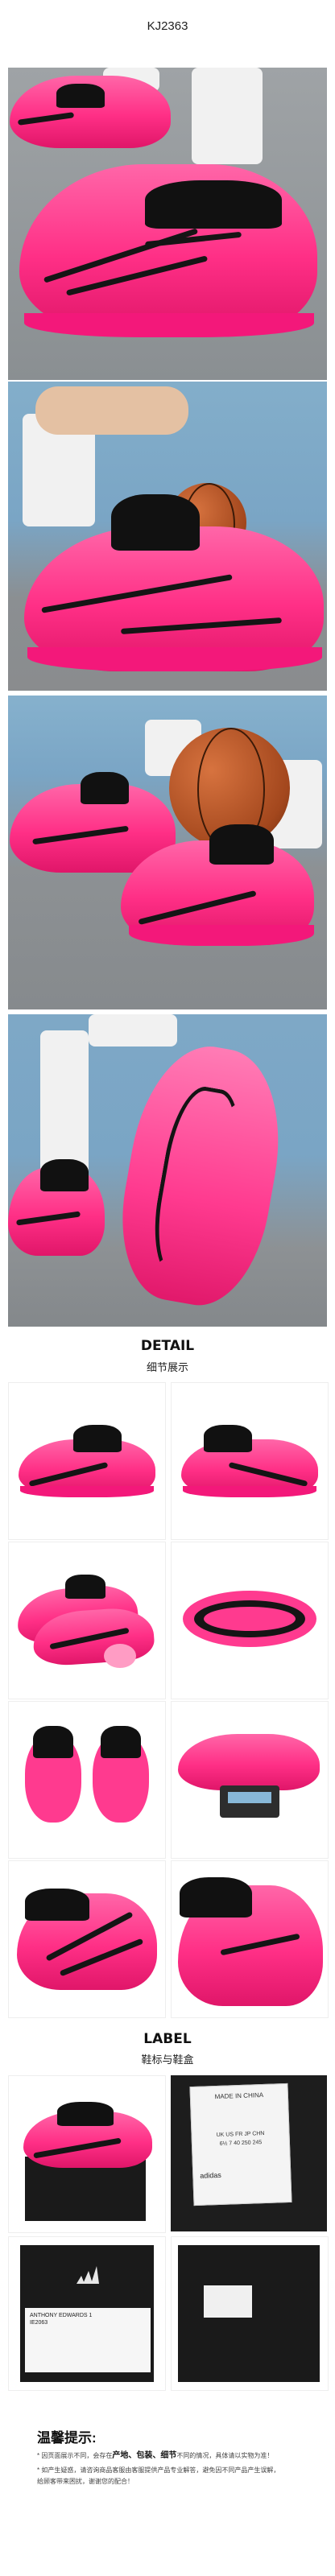  Describe the element at coordinates (167, 1367) in the screenshot. I see `detail-title-cn: 细节展示` at that location.